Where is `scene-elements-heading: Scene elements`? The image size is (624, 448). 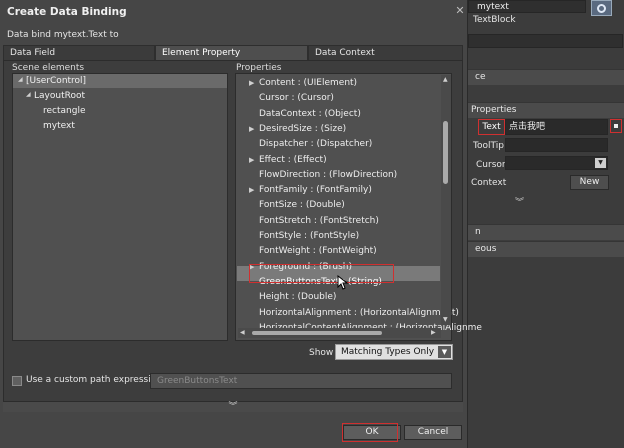 scene-elements-heading: Scene elements is located at coordinates (48, 68).